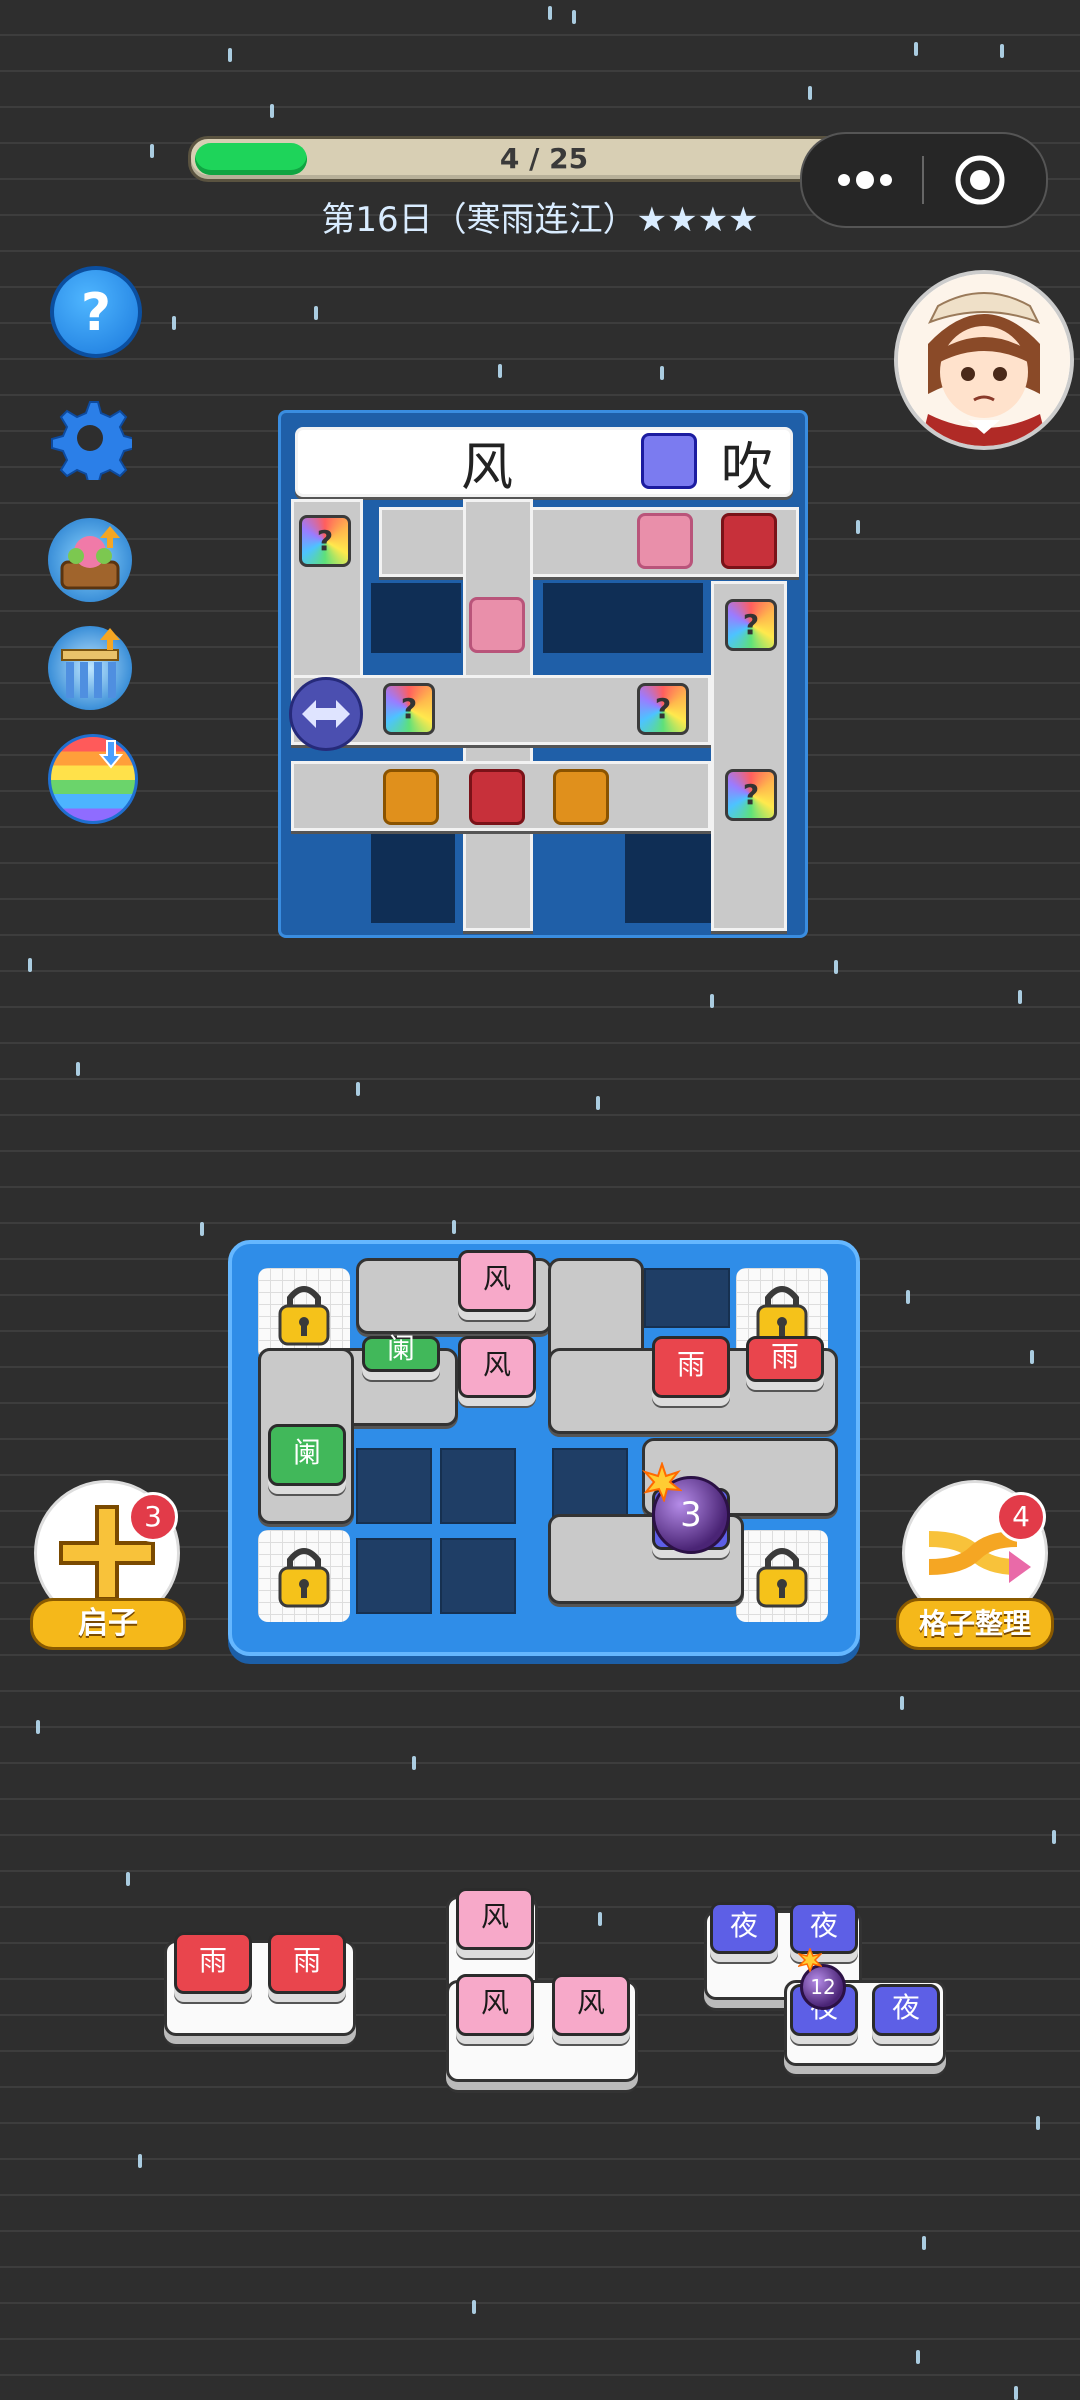 This screenshot has height=2400, width=1080. I want to click on level-progress-bar: 4 / 25, so click(544, 159).